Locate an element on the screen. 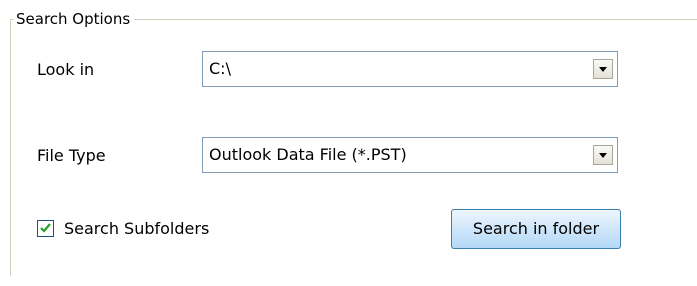 The width and height of the screenshot is (697, 286). search-subfolders-label: Search Subfolders is located at coordinates (136, 229).